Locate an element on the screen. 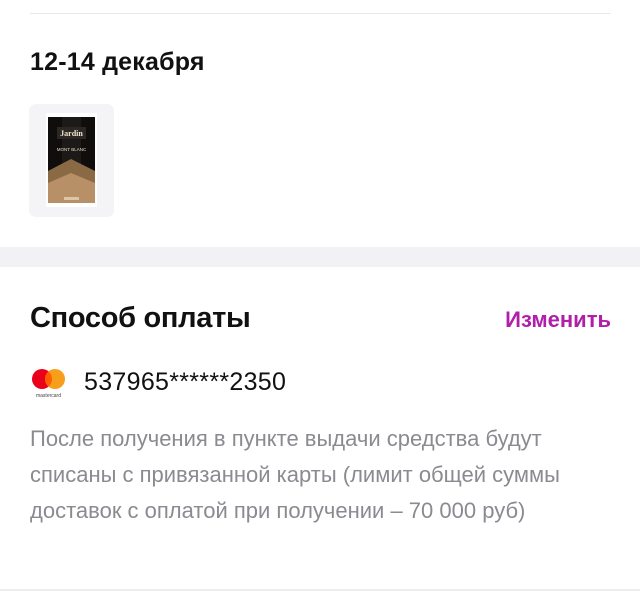 Image resolution: width=640 pixels, height=591 pixels. card-number: 537965******2350 is located at coordinates (185, 382).